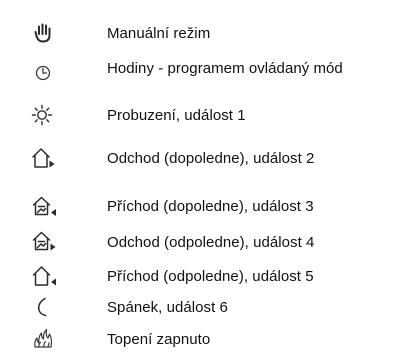  I want to click on legend-label-arrive-afternoon: Příchod (odpoledne), událost 5, so click(210, 276).